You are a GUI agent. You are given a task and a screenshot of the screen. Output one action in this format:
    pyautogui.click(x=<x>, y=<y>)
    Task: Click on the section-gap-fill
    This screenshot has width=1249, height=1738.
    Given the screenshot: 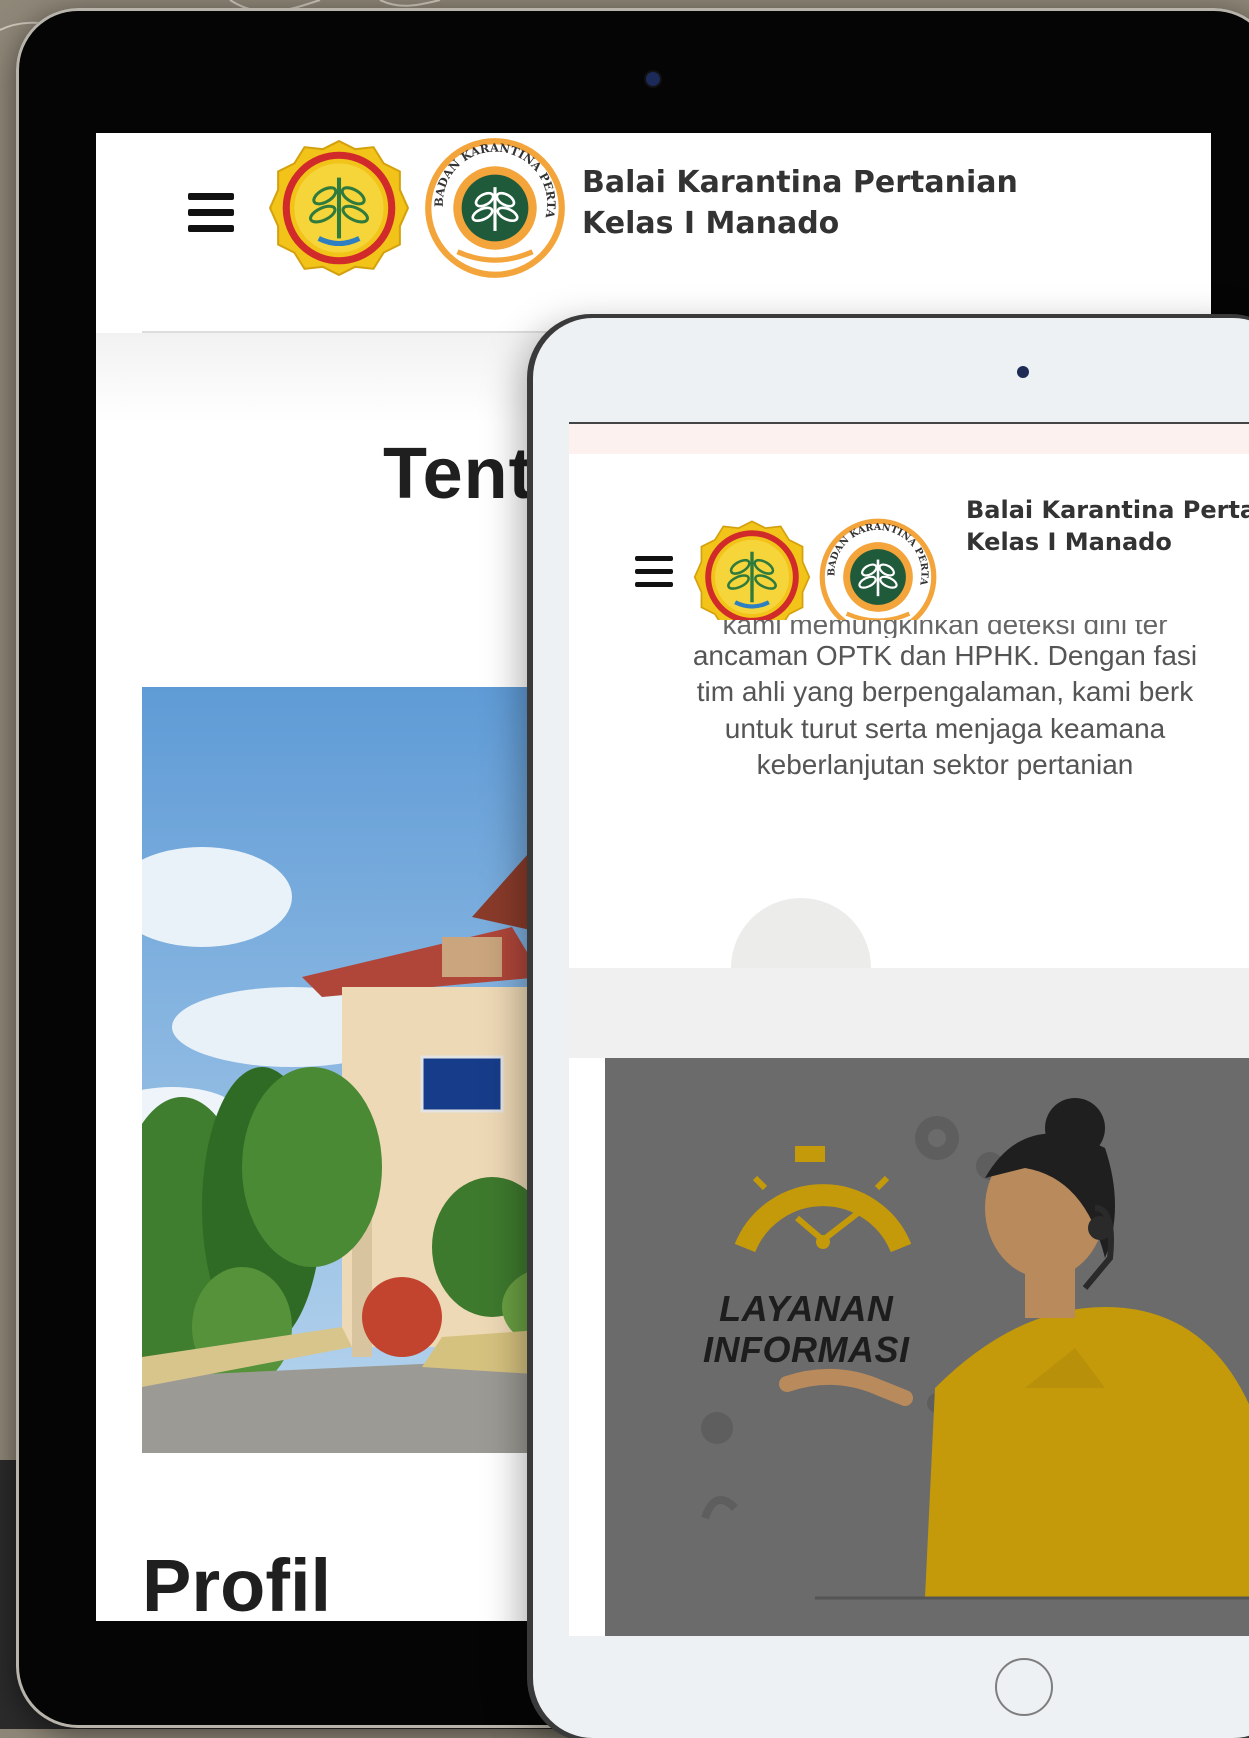 What is the action you would take?
    pyautogui.click(x=927, y=1013)
    